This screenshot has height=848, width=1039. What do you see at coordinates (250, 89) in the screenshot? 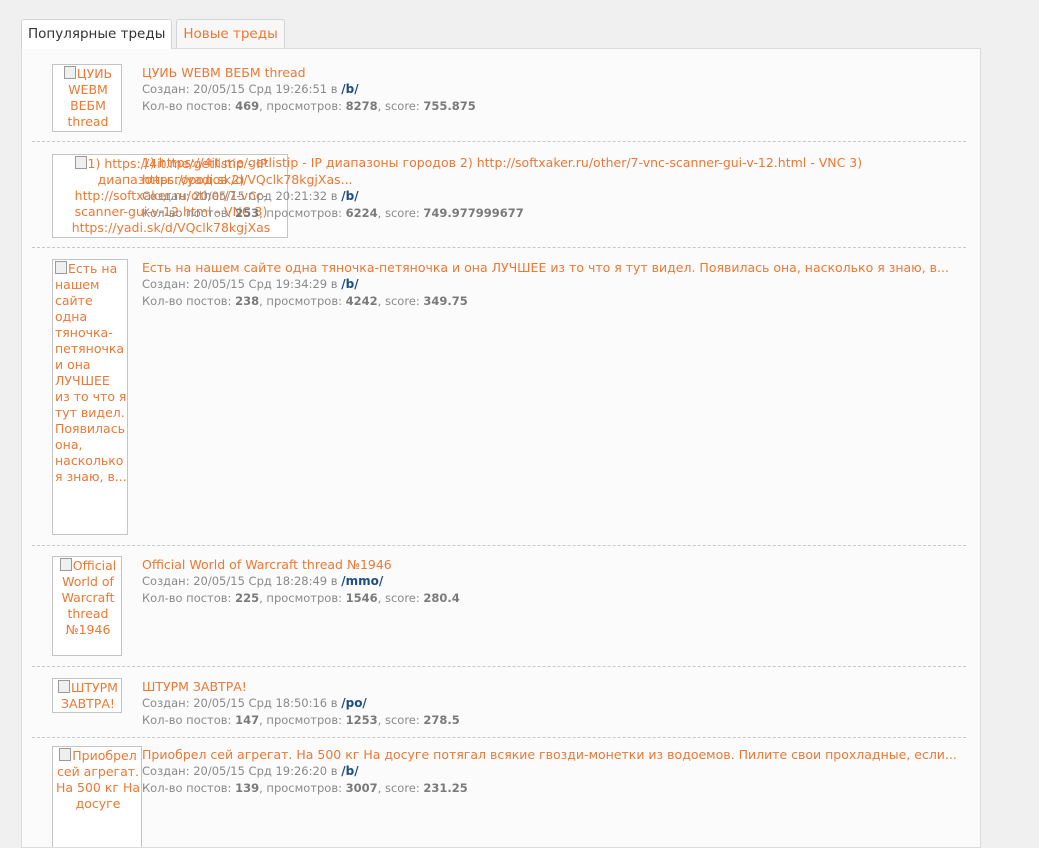
I see `thread-created: Создан: 20/05/15 Срд 19:26:51 в /b/` at bounding box center [250, 89].